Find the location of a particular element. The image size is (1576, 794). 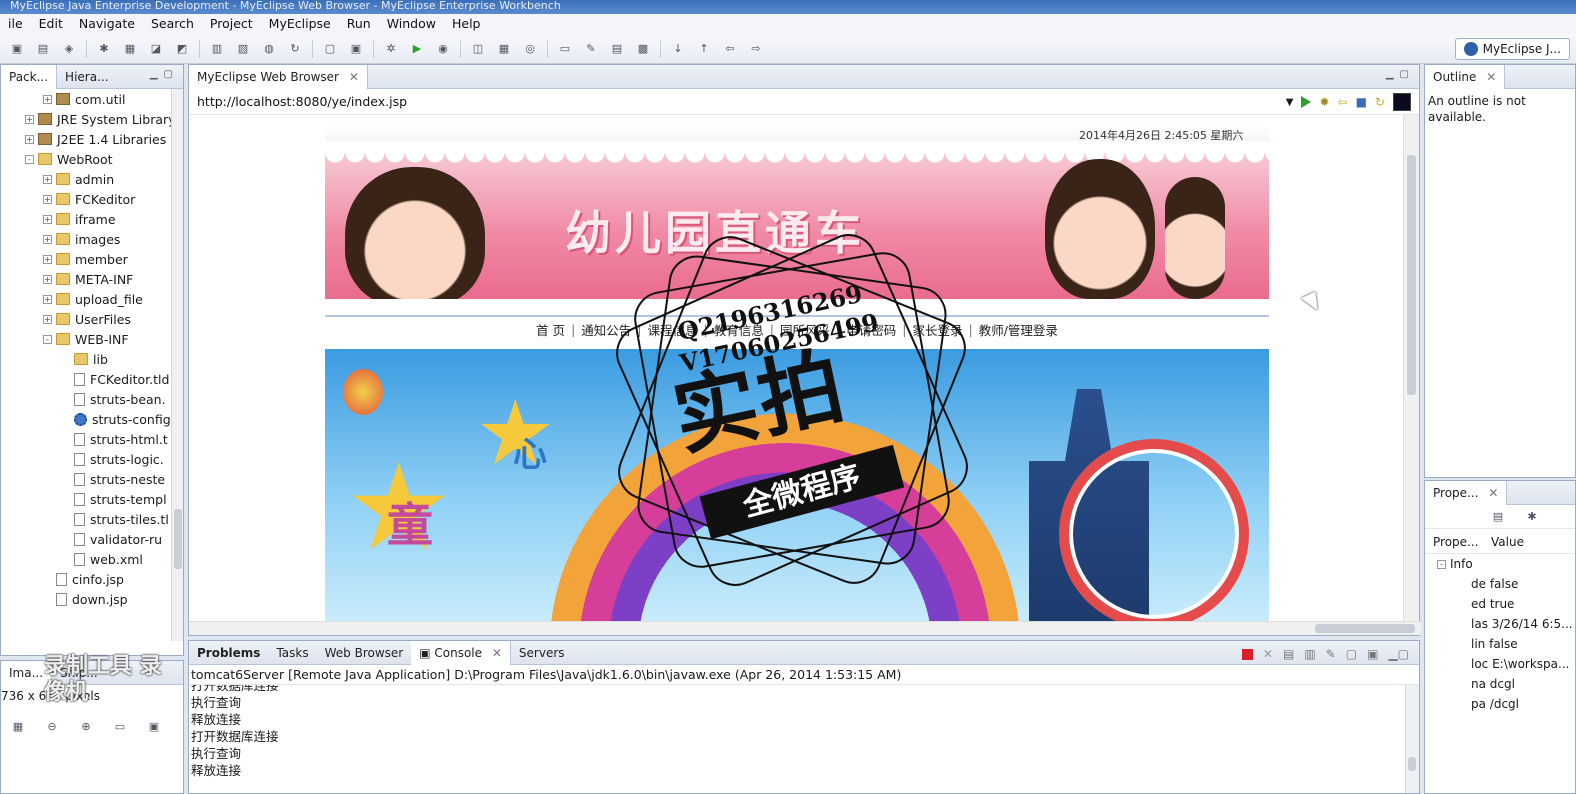

deploy-icon: ✱ is located at coordinates (104, 49).